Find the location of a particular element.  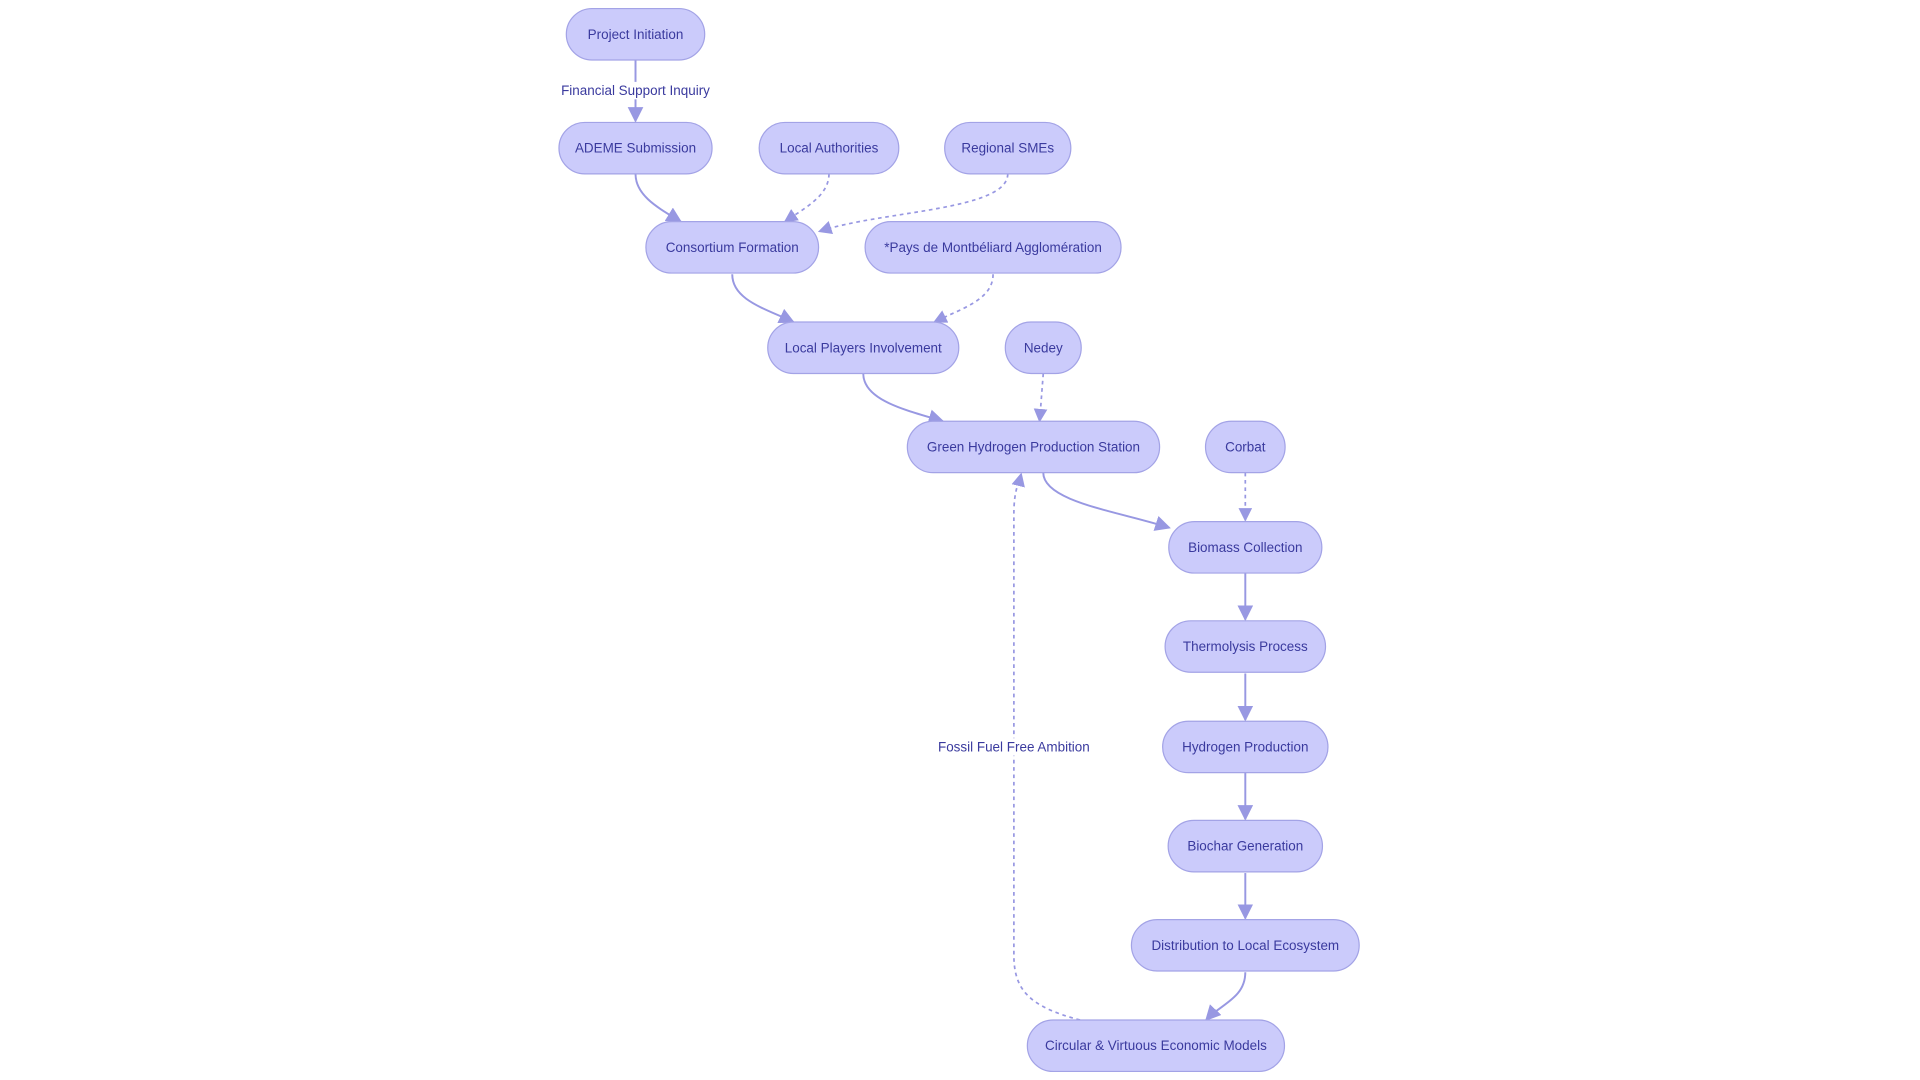

node-label: Distribution to Local Ecosystem is located at coordinates (1245, 945).